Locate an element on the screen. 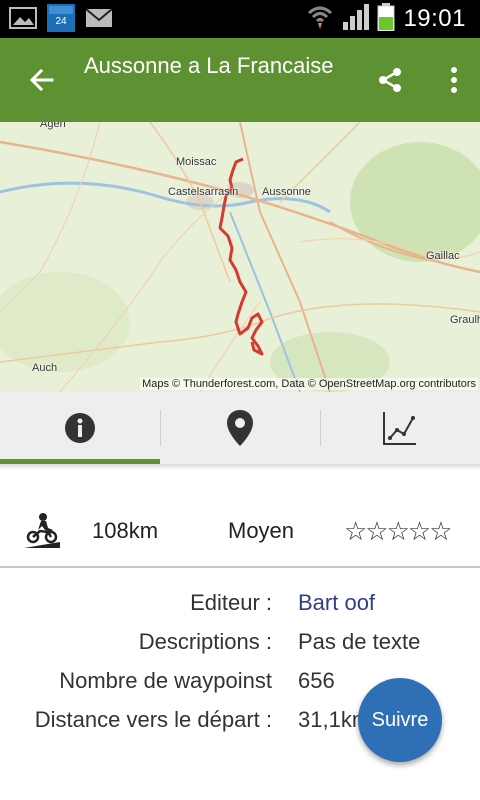  france24-app-icon: 24 is located at coordinates (61, 18).